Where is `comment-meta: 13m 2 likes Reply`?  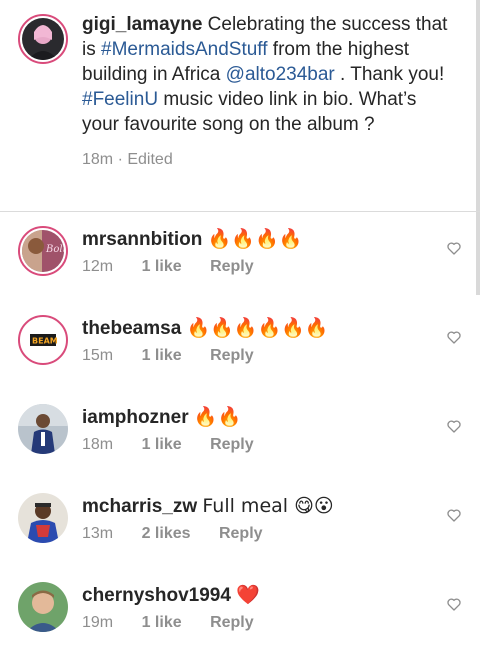 comment-meta: 13m 2 likes Reply is located at coordinates (184, 534).